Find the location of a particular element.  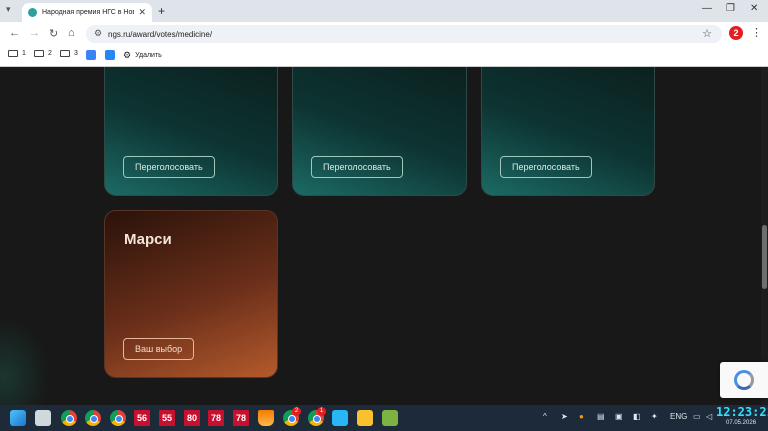

tab-bar: ▾ Народная премия НГС в Нов… ✕ + — ❐ ✕ is located at coordinates (384, 11).